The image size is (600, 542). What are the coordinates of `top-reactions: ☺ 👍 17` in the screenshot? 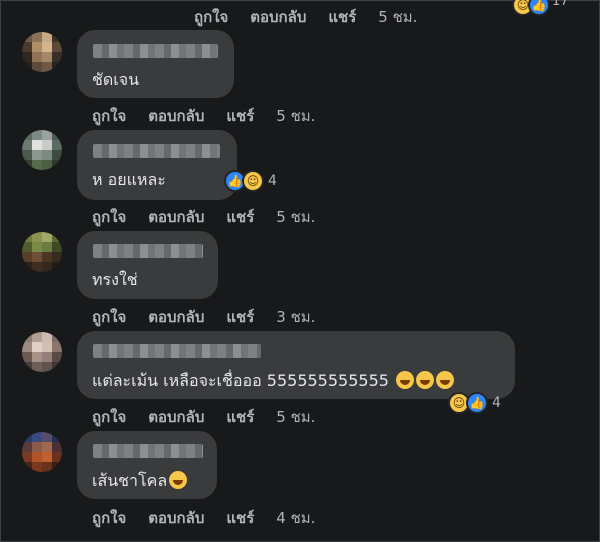 It's located at (540, 8).